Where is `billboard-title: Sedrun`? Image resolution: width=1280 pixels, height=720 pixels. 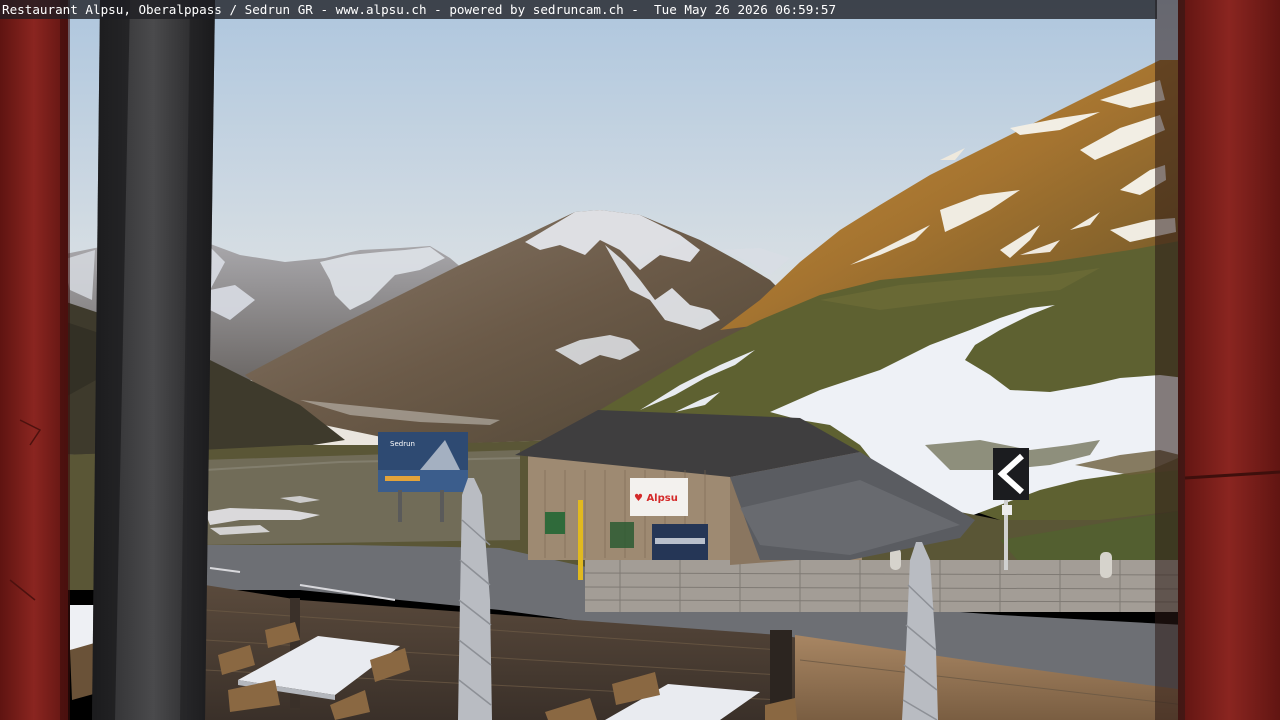 billboard-title: Sedrun is located at coordinates (402, 444).